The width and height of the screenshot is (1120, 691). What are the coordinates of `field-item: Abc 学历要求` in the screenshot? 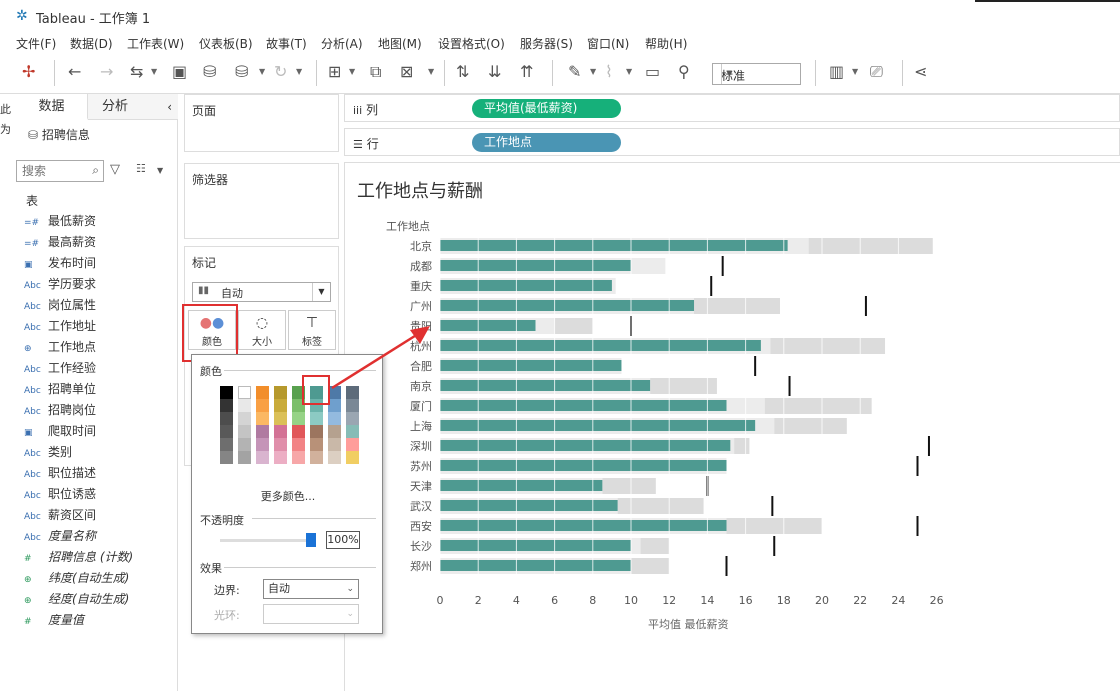 It's located at (60, 285).